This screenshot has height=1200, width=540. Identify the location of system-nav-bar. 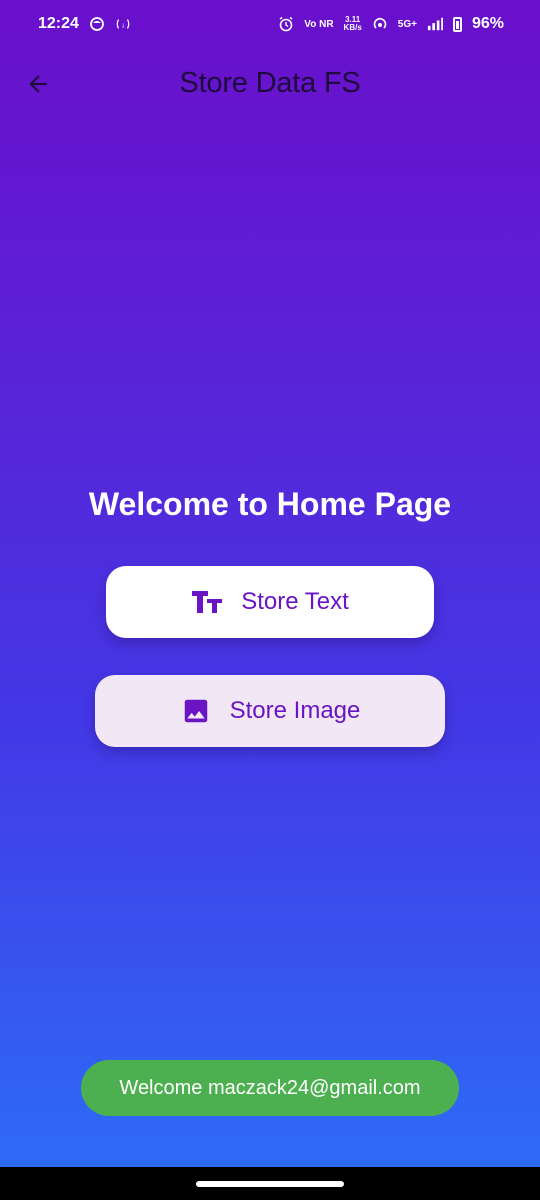
(270, 1183).